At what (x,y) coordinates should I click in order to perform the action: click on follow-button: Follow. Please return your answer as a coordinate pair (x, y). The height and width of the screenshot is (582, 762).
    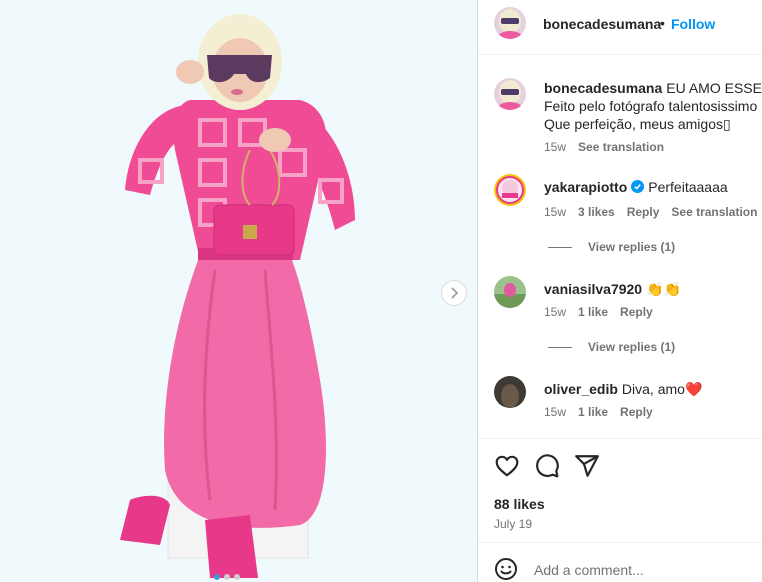
    Looking at the image, I should click on (693, 24).